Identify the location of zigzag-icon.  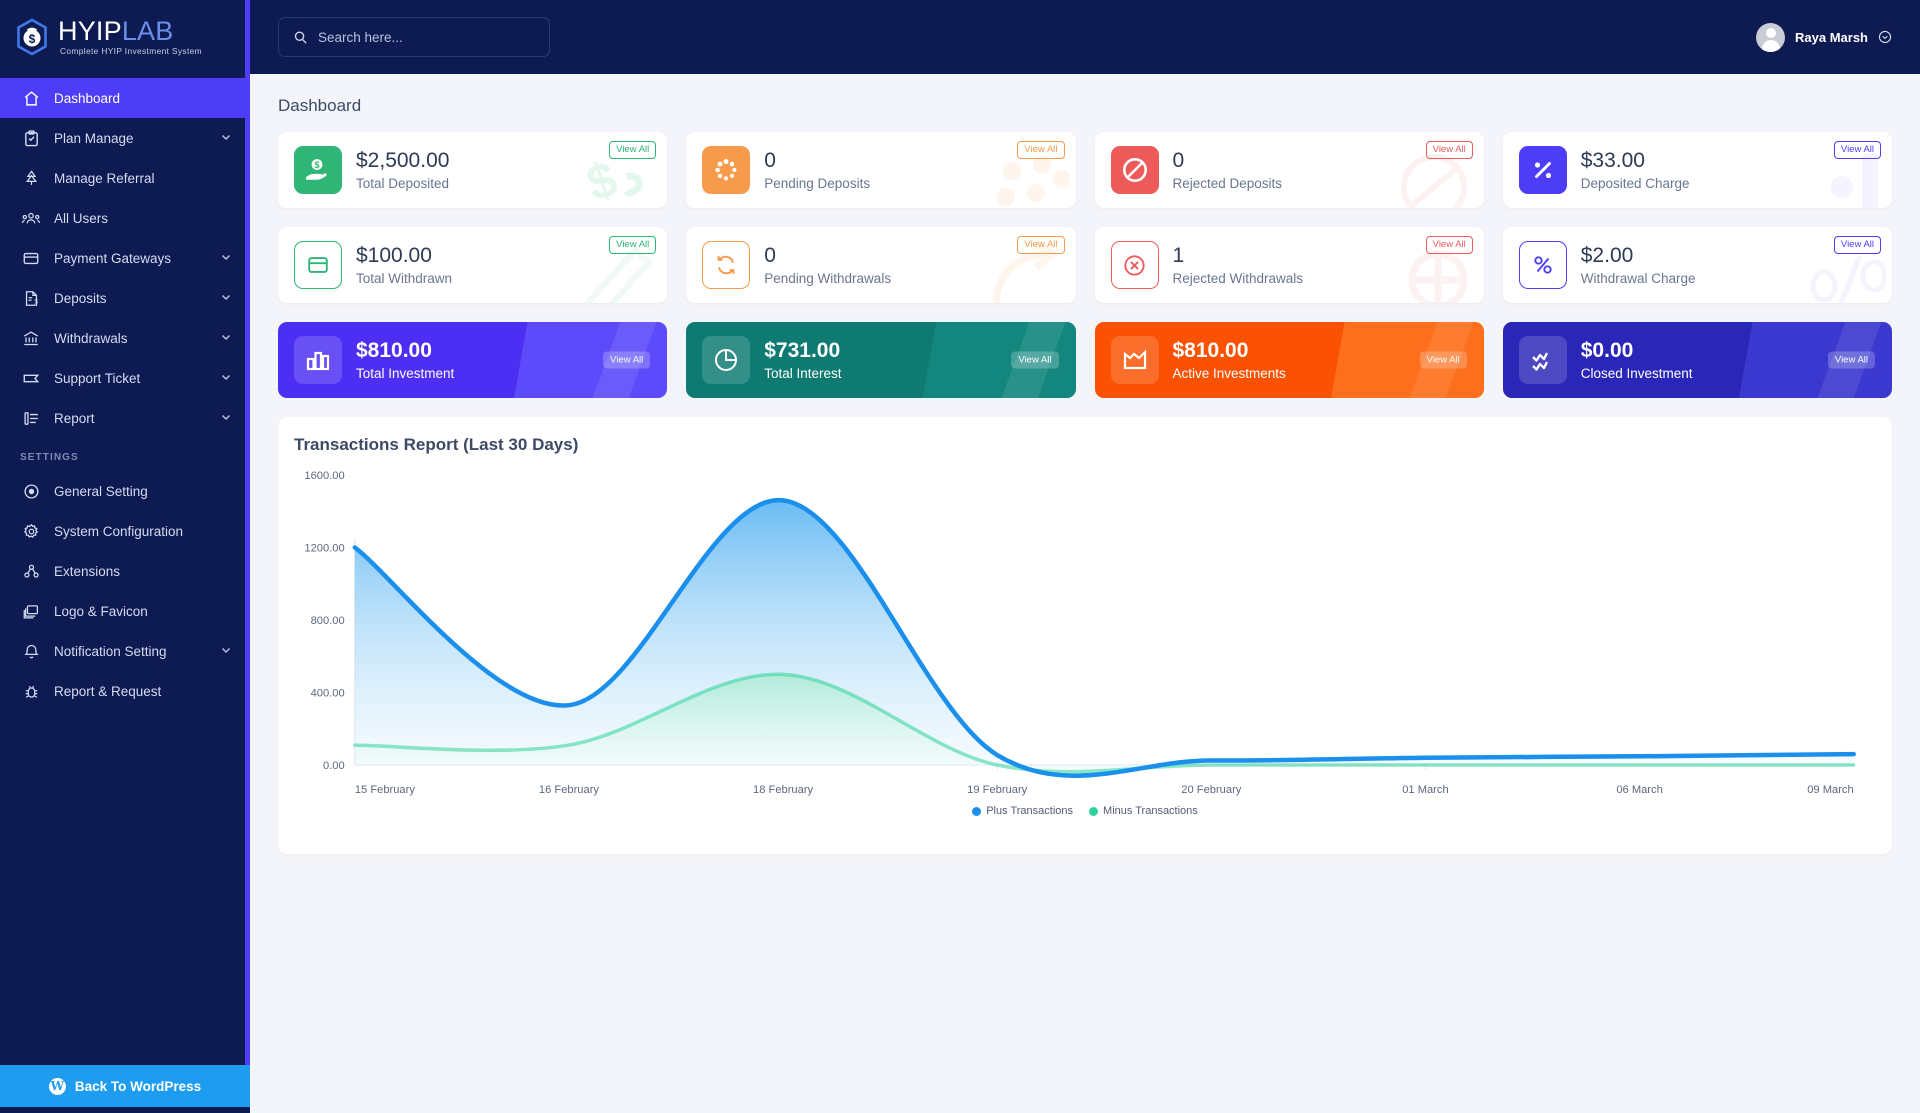
(1542, 360).